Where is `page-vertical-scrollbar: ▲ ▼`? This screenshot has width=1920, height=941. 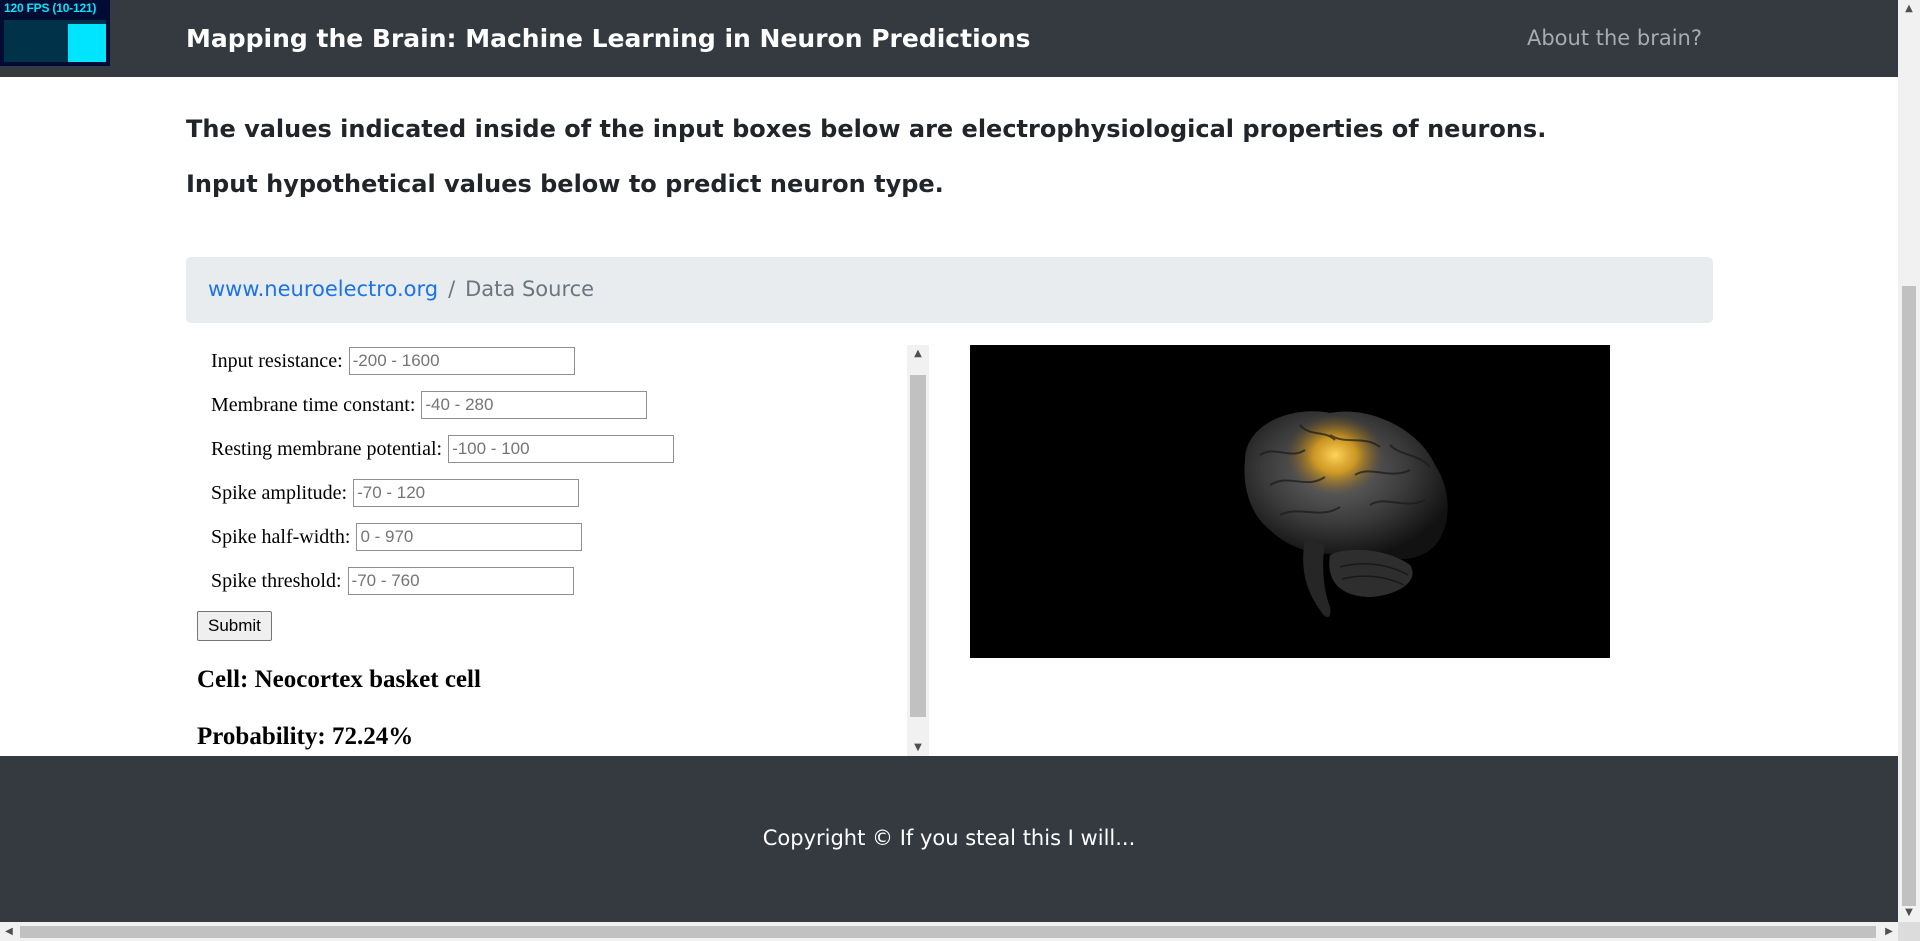 page-vertical-scrollbar: ▲ ▼ is located at coordinates (1909, 461).